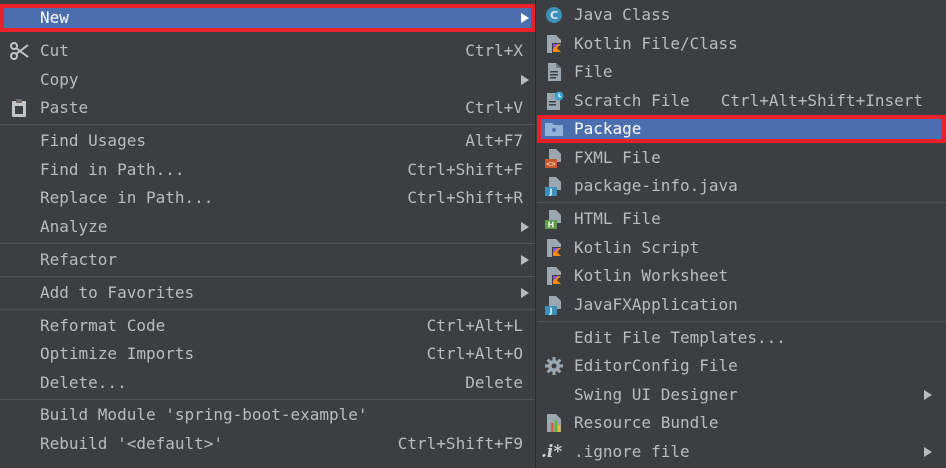  Describe the element at coordinates (267, 227) in the screenshot. I see `menu-item-analyze: Analyze` at that location.